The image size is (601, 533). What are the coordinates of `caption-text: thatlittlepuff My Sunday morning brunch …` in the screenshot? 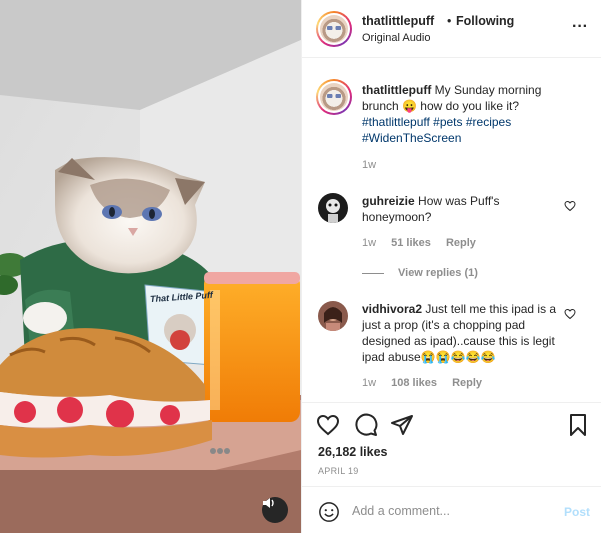 It's located at (467, 114).